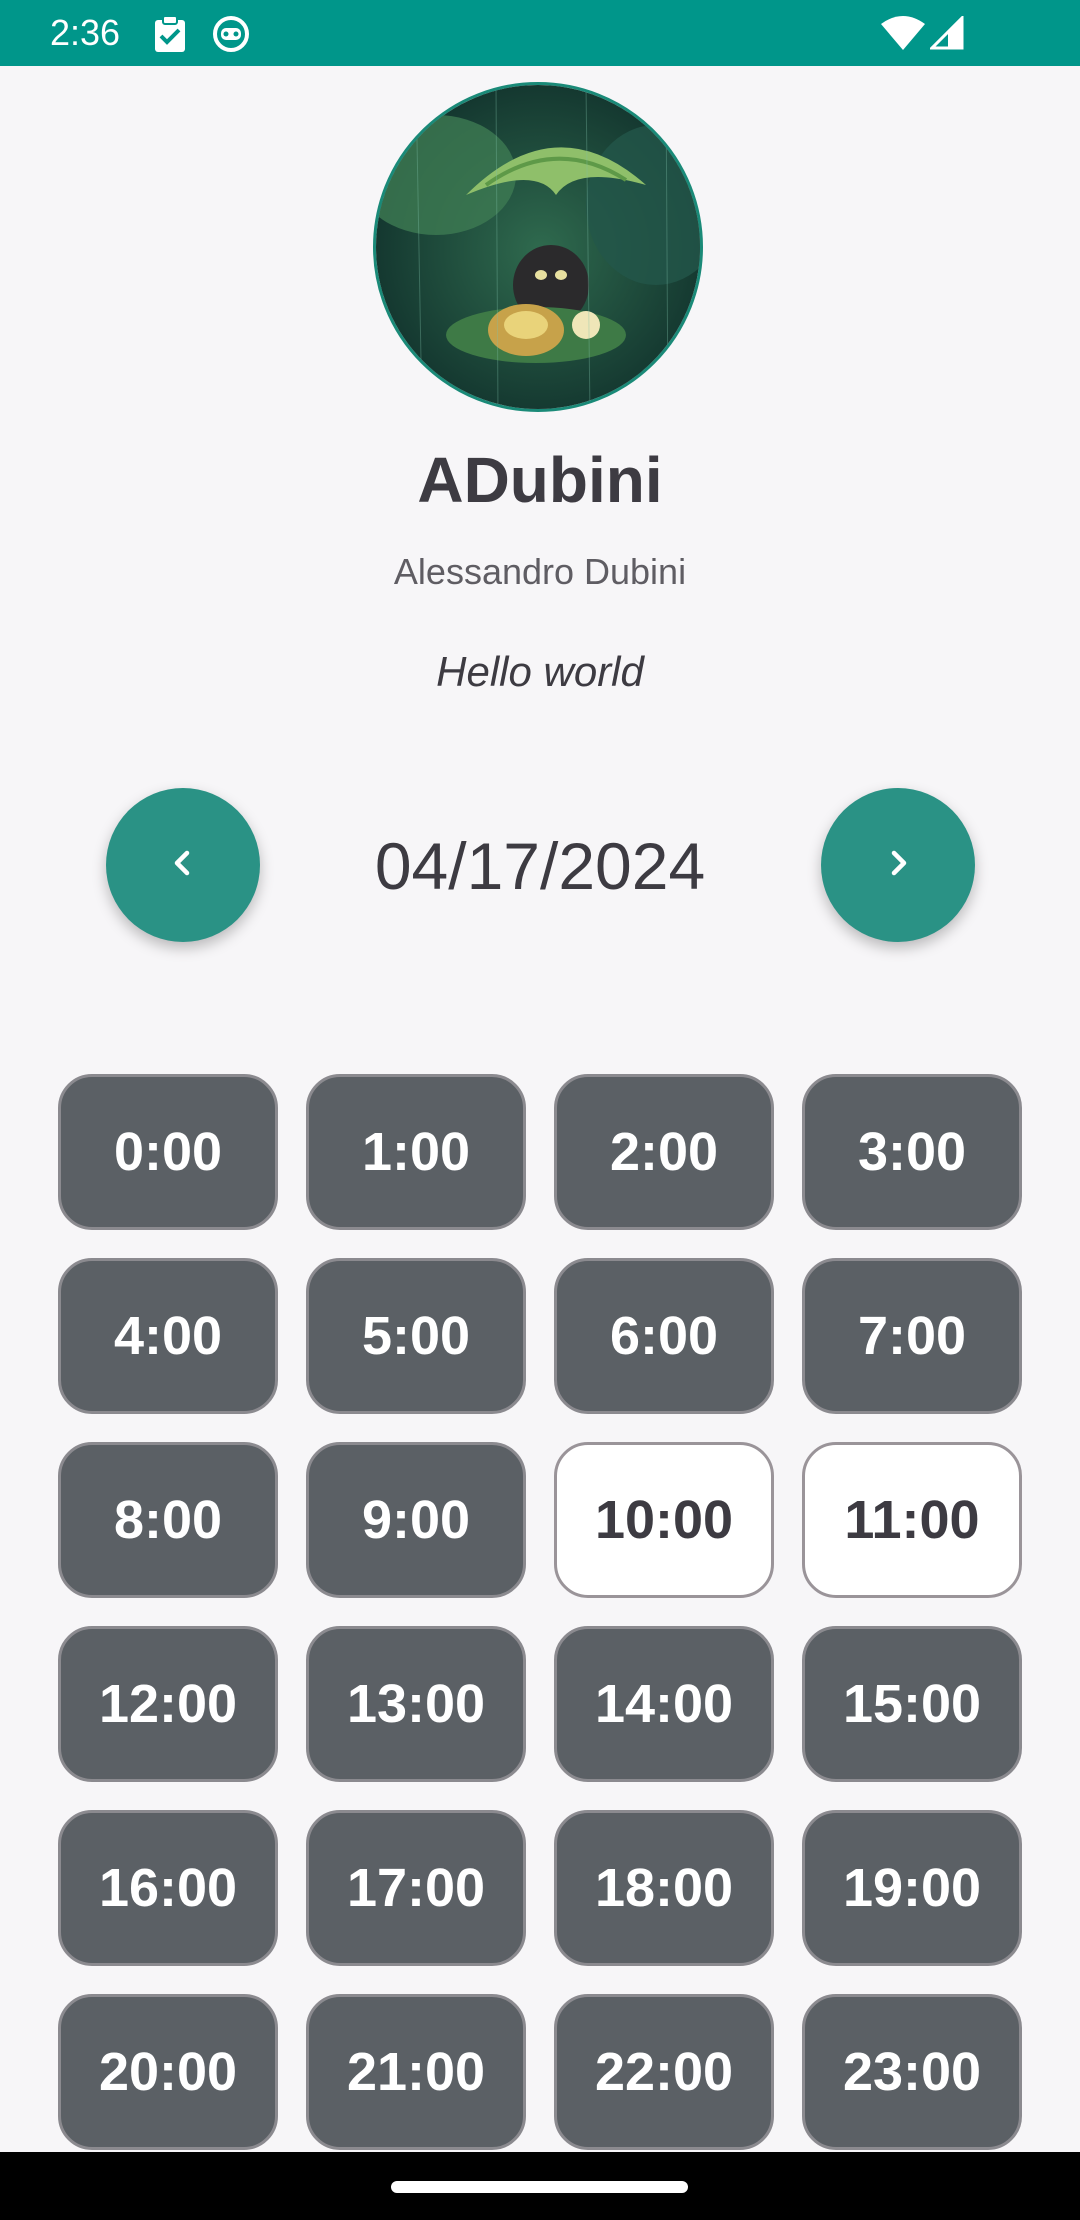  What do you see at coordinates (540, 671) in the screenshot?
I see `bio-text: Hello world` at bounding box center [540, 671].